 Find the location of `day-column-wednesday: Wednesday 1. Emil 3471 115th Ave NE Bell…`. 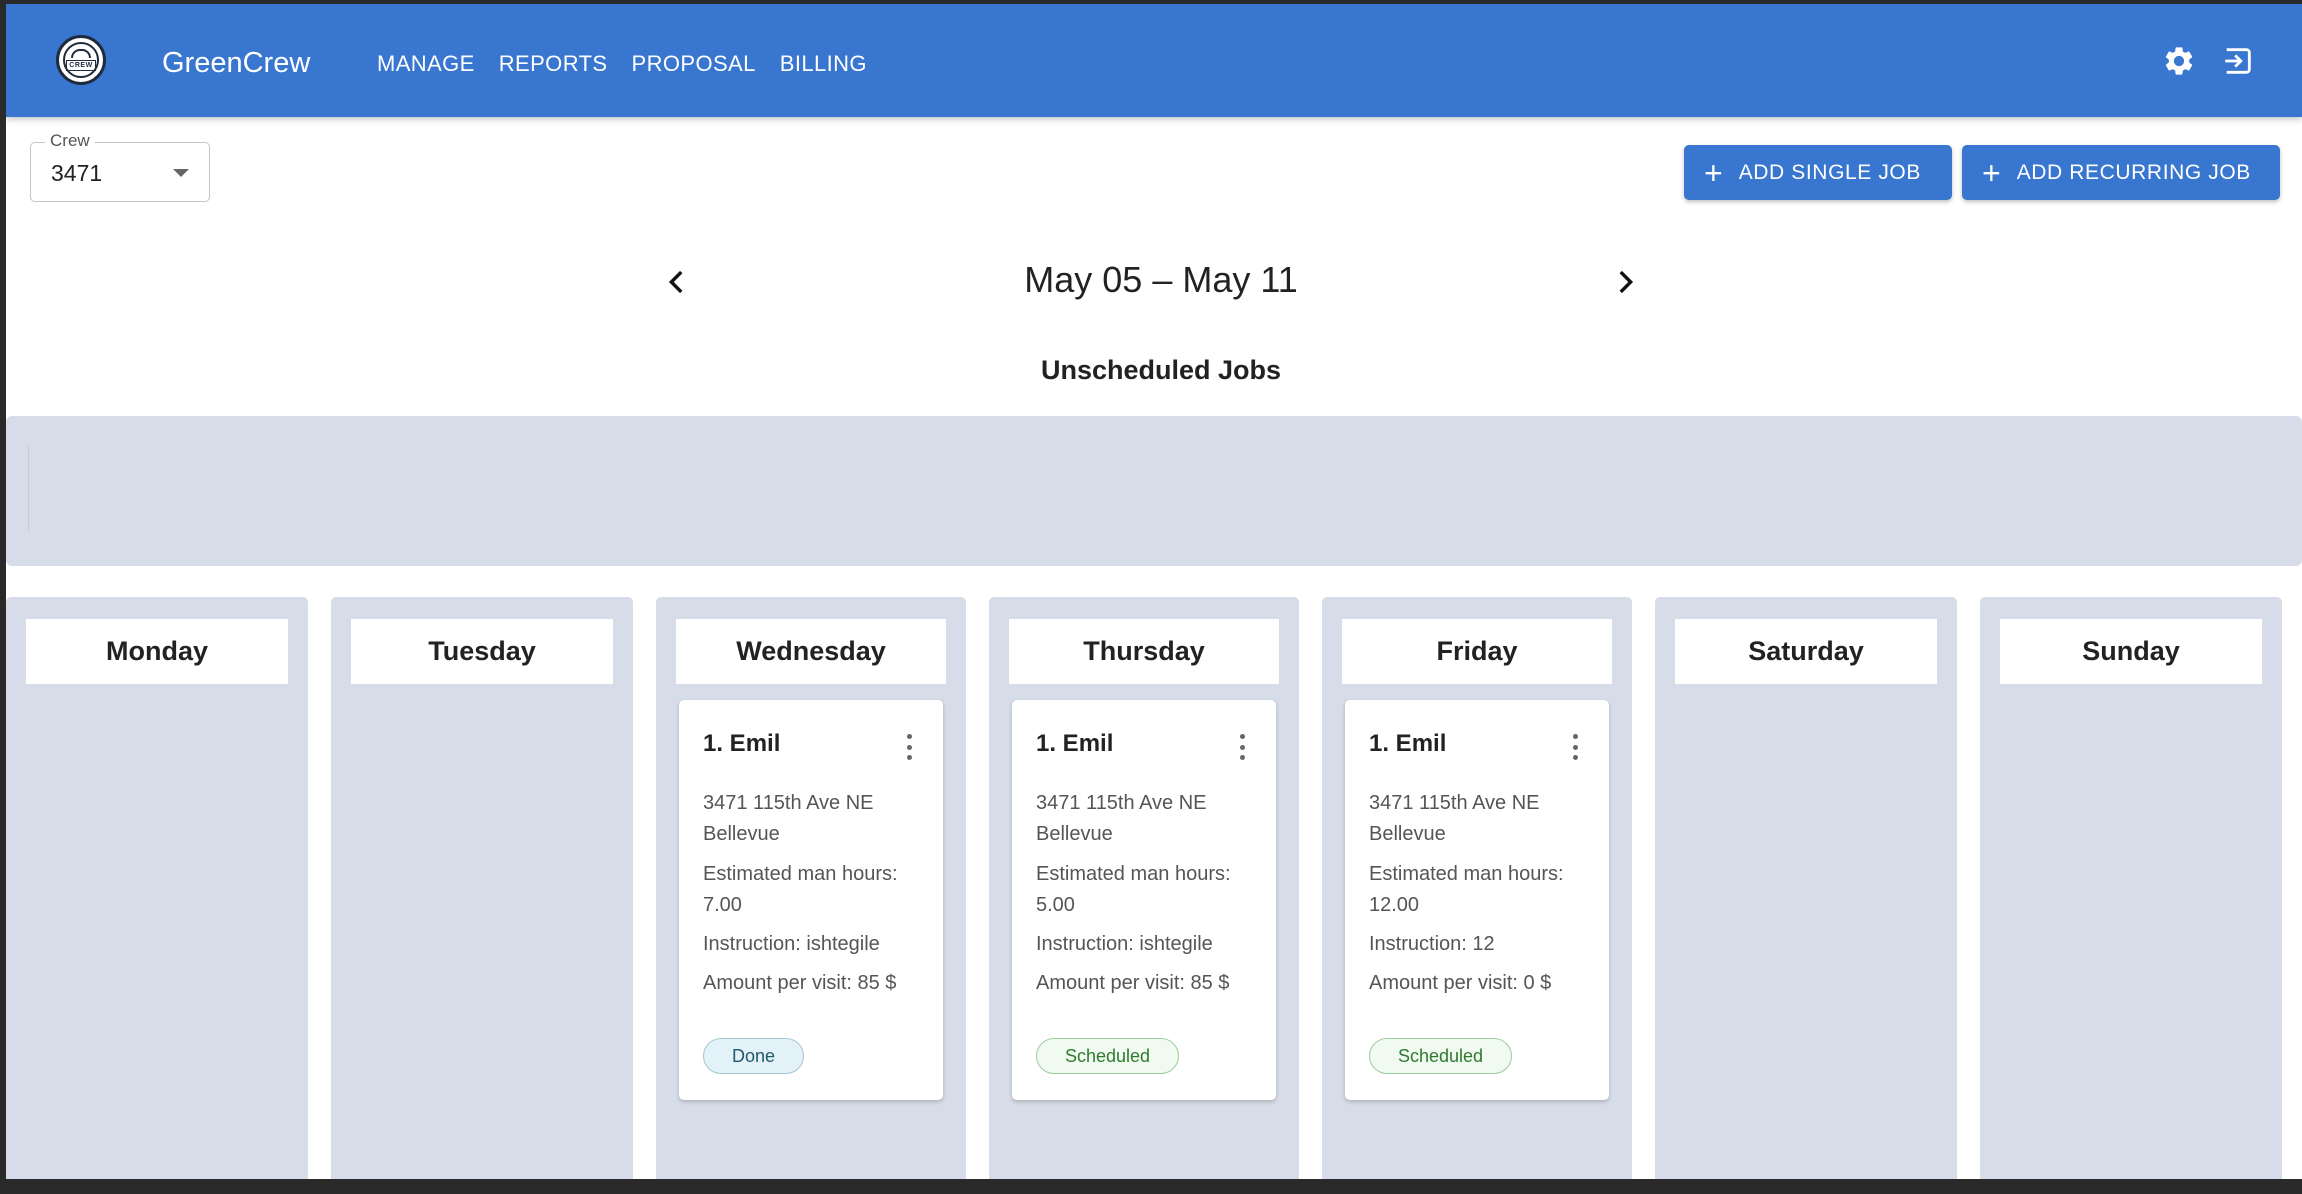

day-column-wednesday: Wednesday 1. Emil 3471 115th Ave NE Bell… is located at coordinates (811, 888).